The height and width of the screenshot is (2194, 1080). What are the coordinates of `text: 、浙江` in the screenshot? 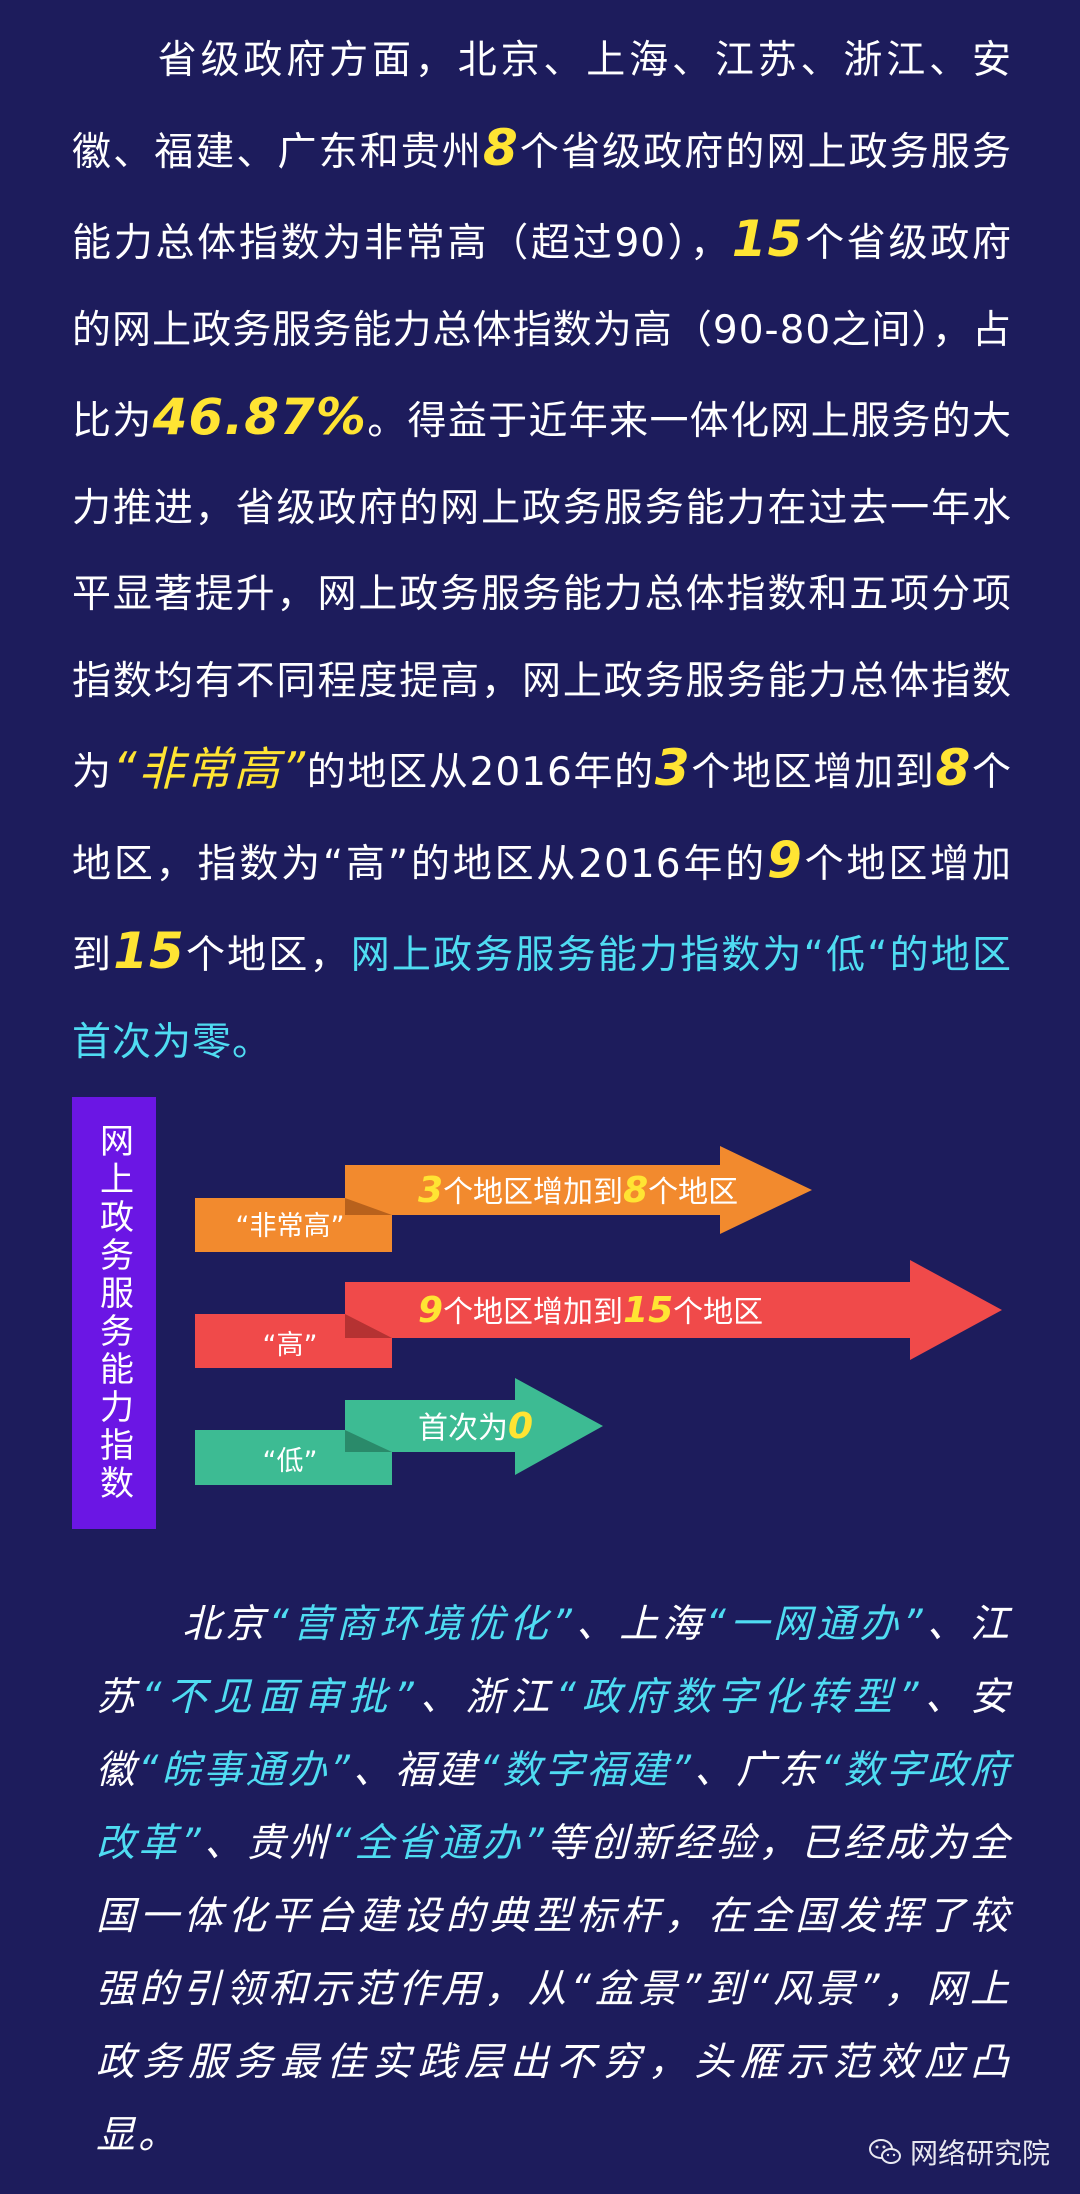 It's located at (486, 1697).